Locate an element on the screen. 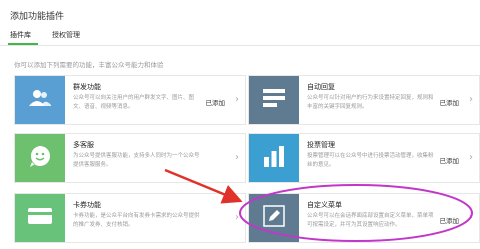  edit-pen-icon is located at coordinates (274, 218).